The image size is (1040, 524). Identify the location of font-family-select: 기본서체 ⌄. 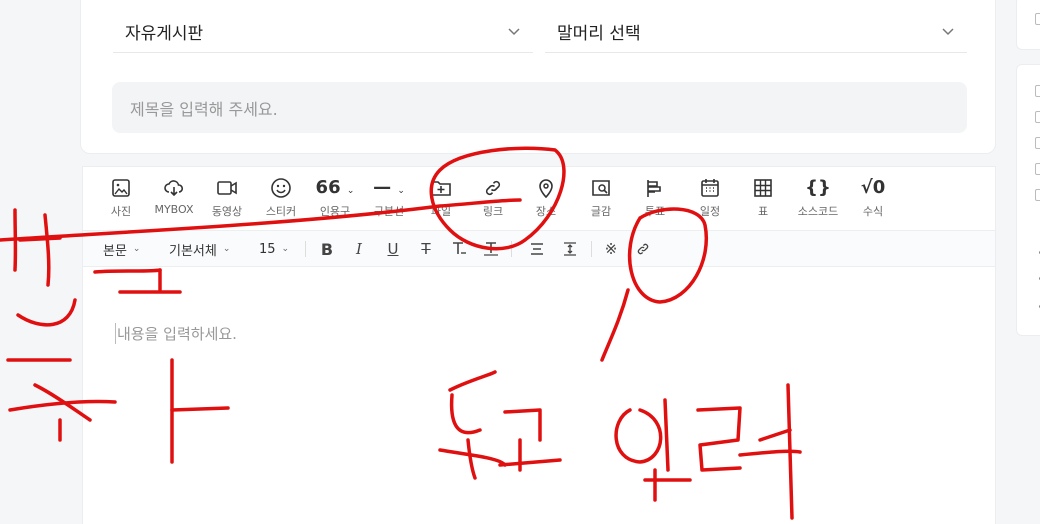
(199, 249).